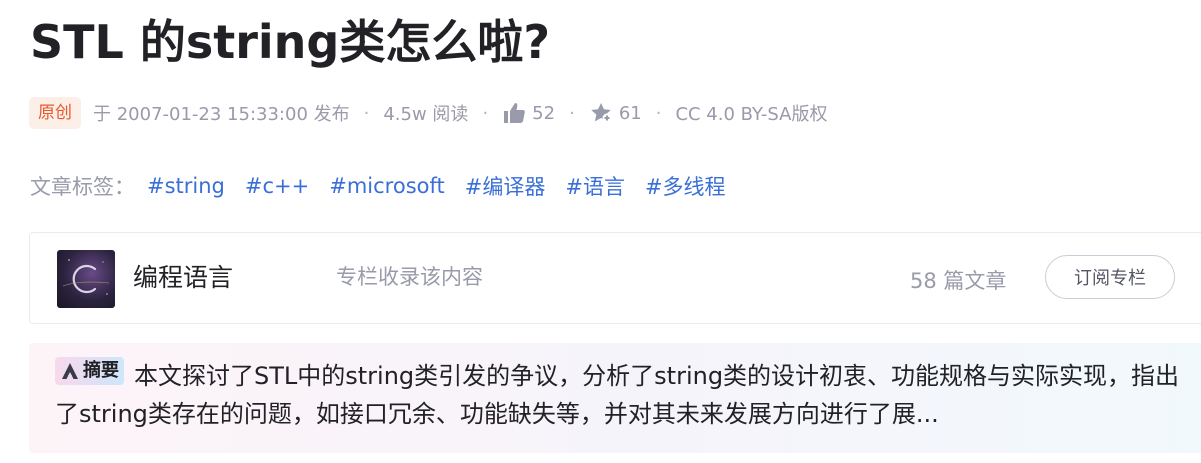  What do you see at coordinates (751, 113) in the screenshot?
I see `license-link: CC 4.0 BY-SA版权` at bounding box center [751, 113].